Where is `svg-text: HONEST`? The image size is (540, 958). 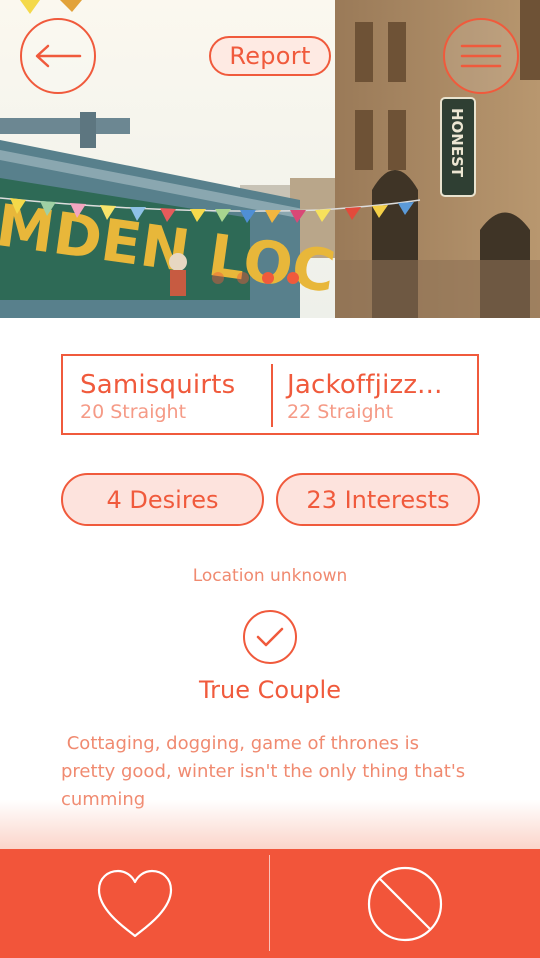 svg-text: HONEST is located at coordinates (457, 143).